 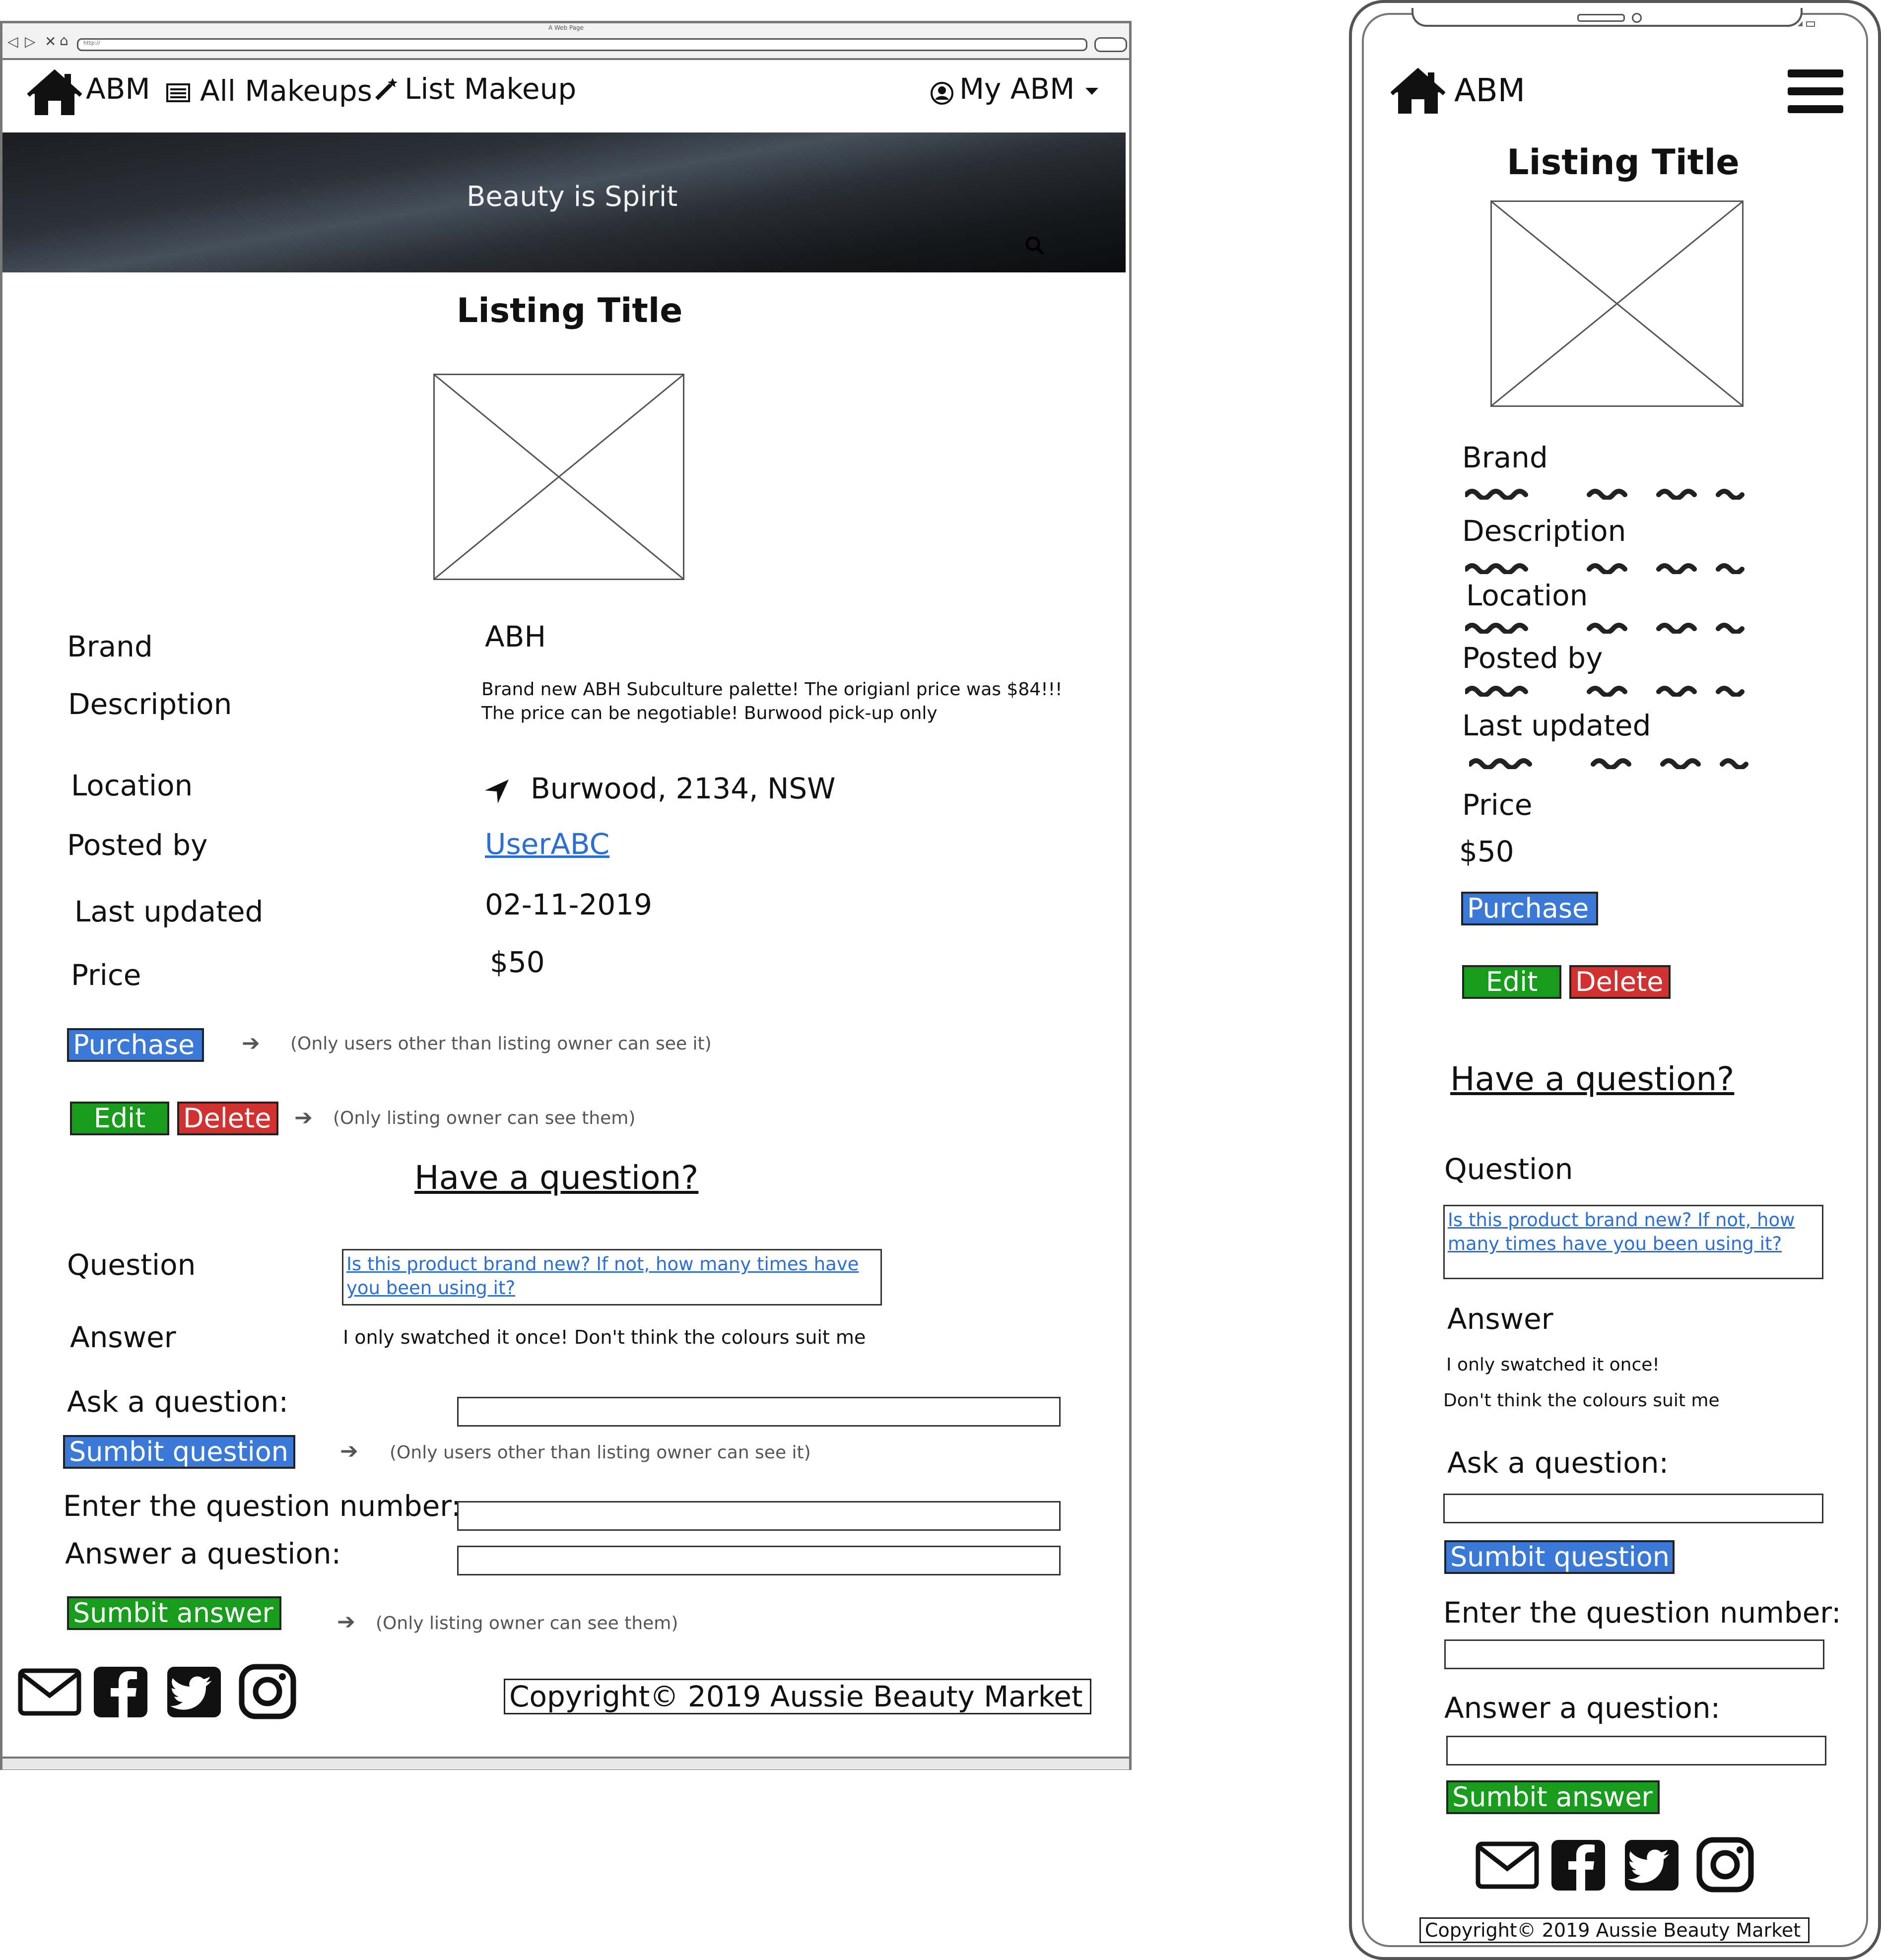 I want to click on price-value: $50, so click(x=517, y=962).